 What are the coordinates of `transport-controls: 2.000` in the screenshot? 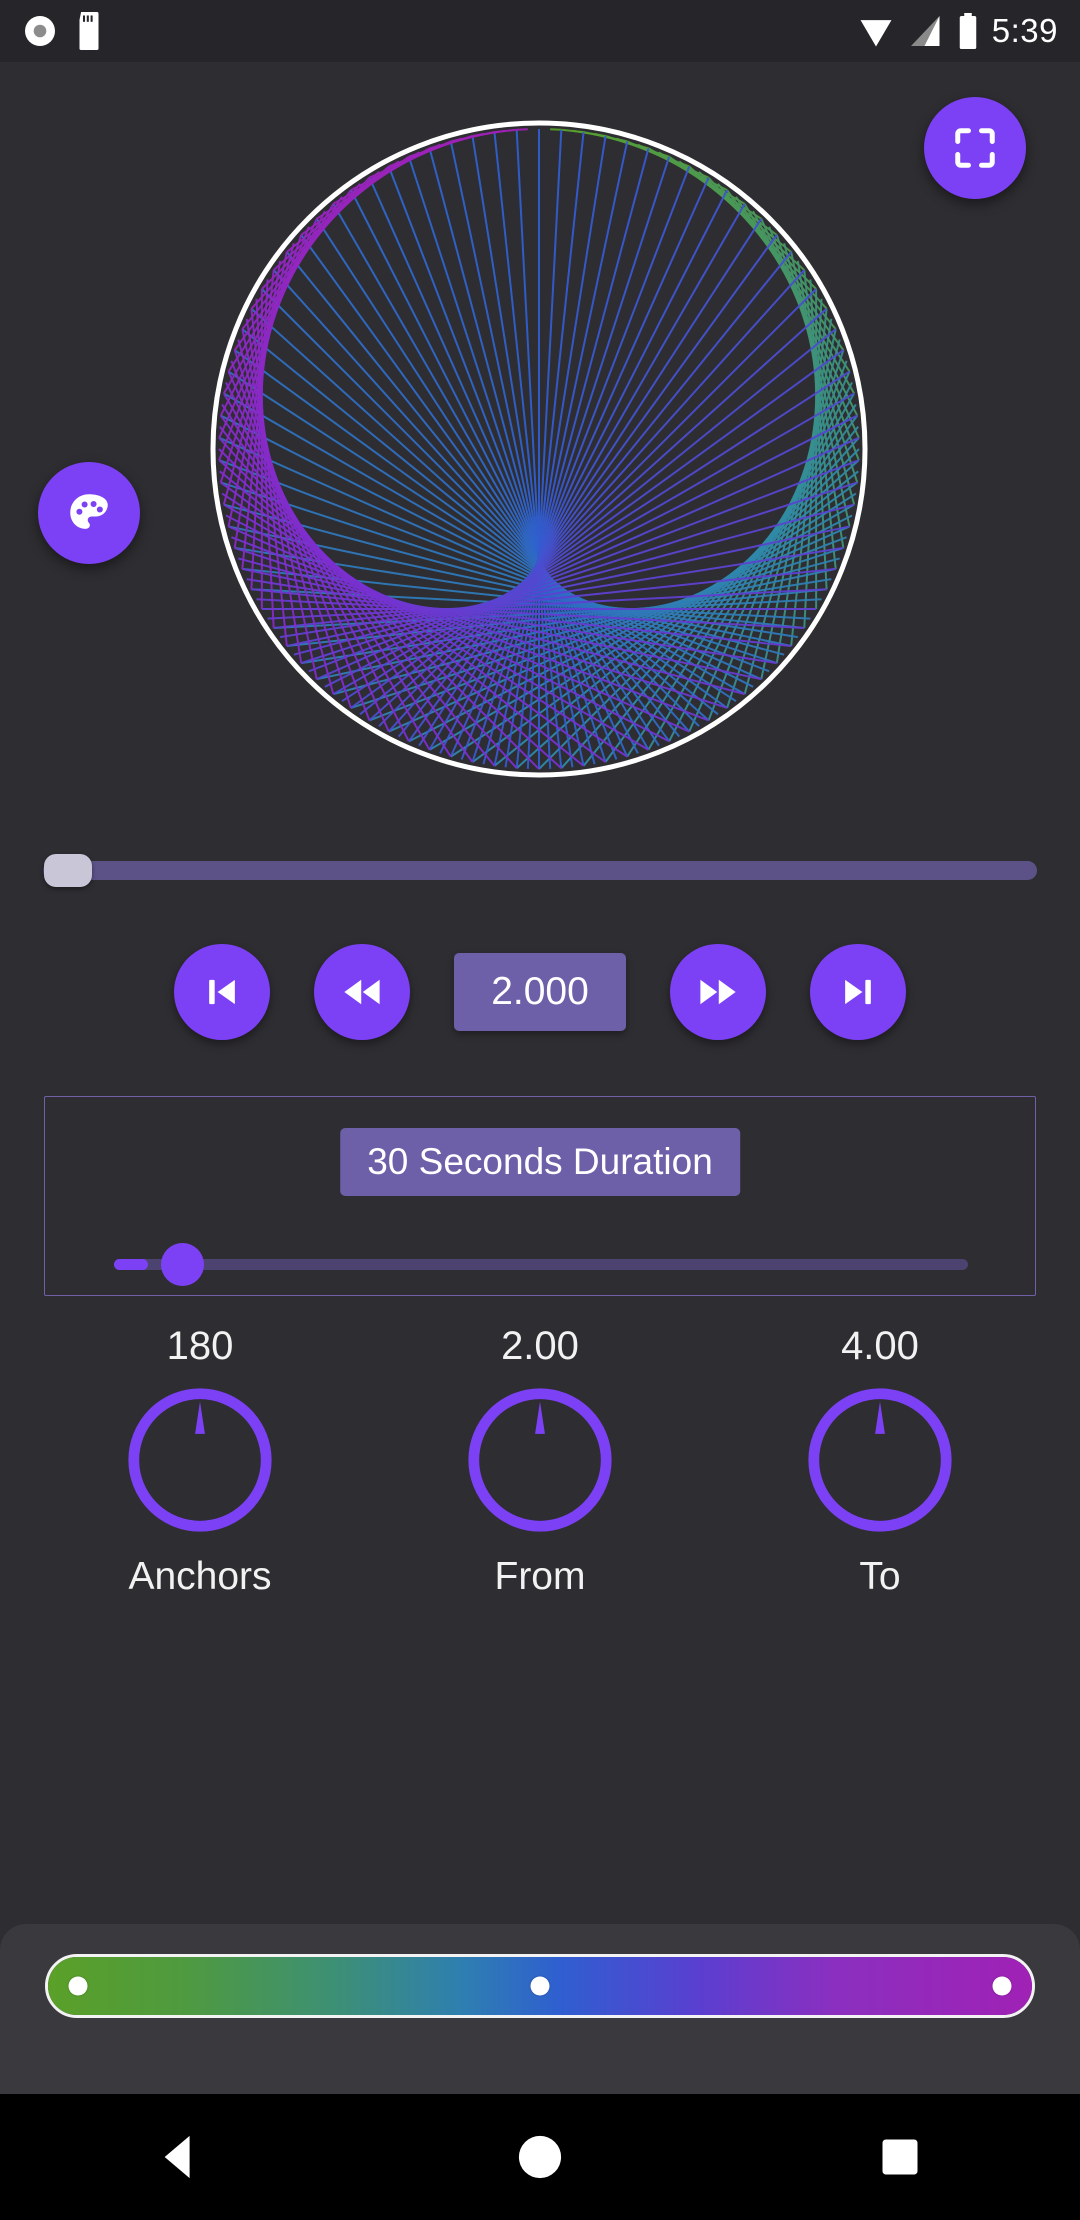 It's located at (540, 992).